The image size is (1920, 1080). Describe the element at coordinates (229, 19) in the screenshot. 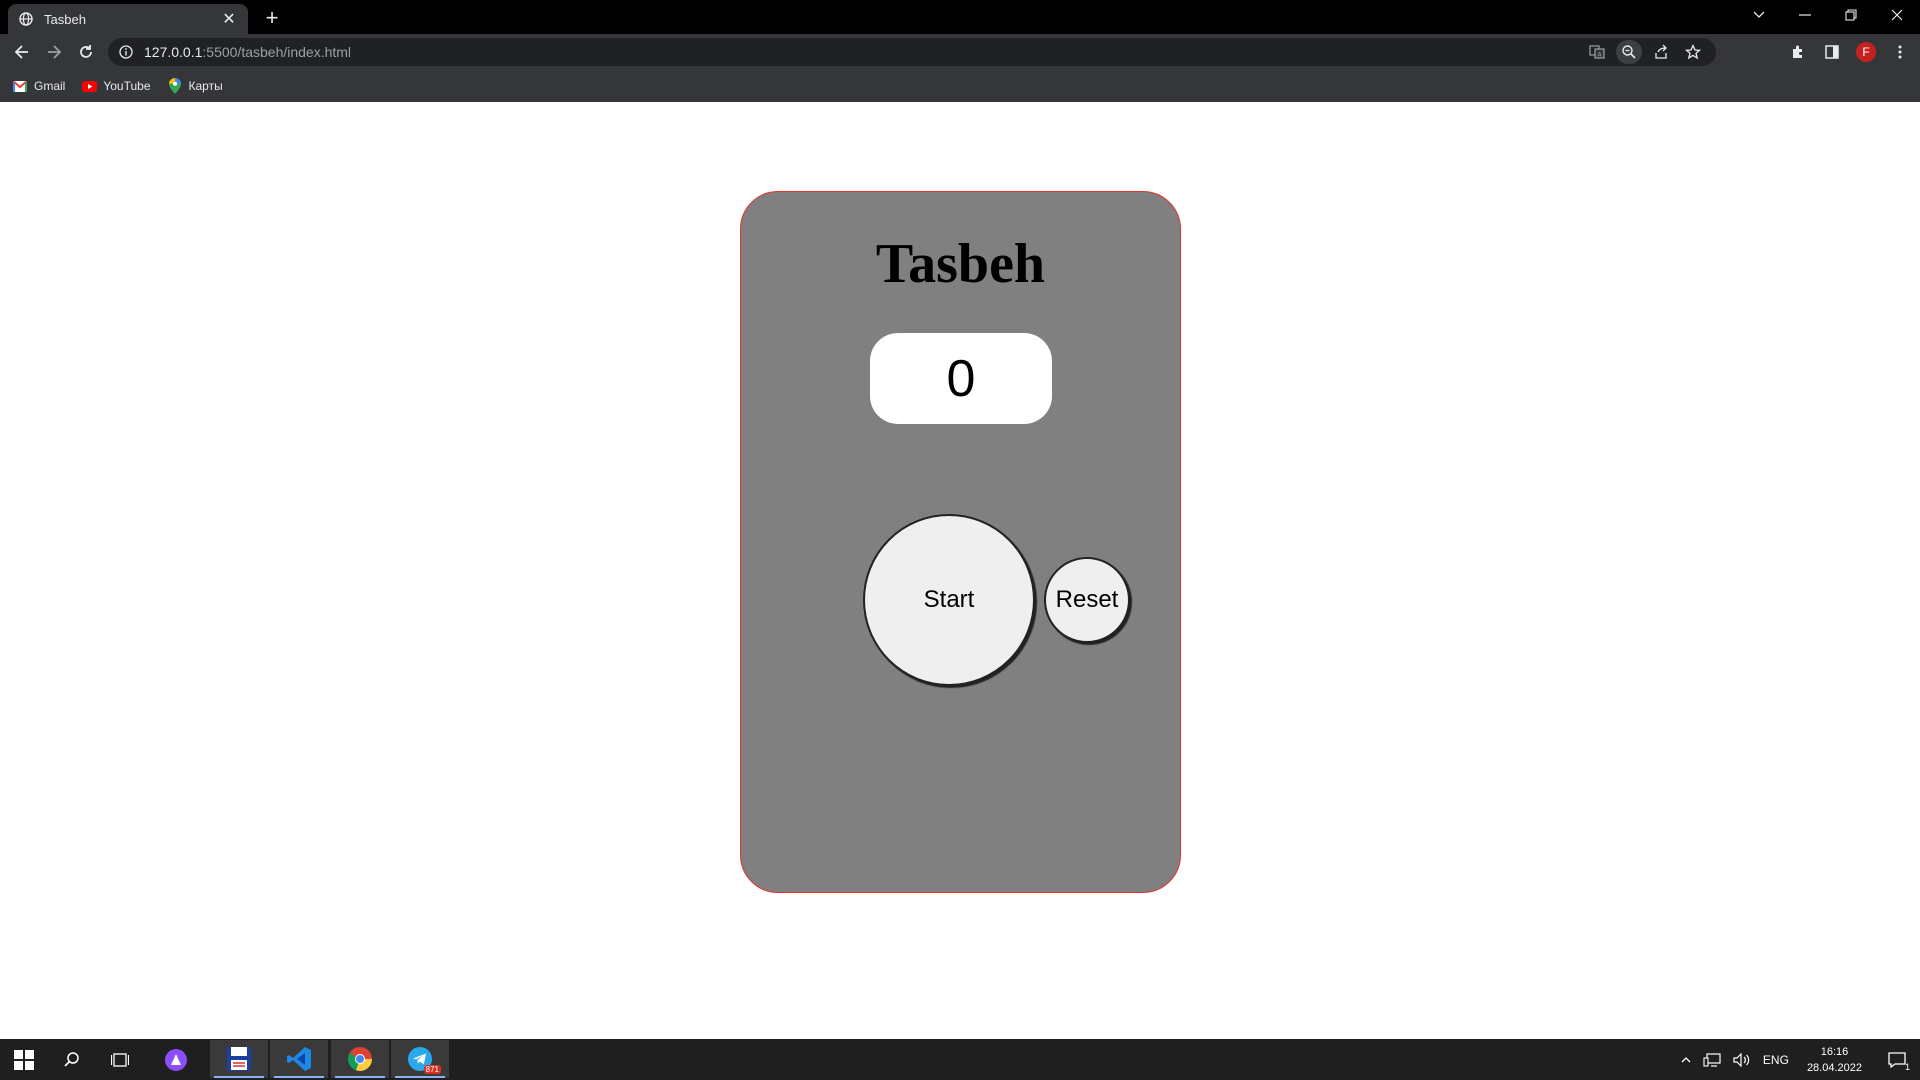

I see `close-icon: ✕` at that location.